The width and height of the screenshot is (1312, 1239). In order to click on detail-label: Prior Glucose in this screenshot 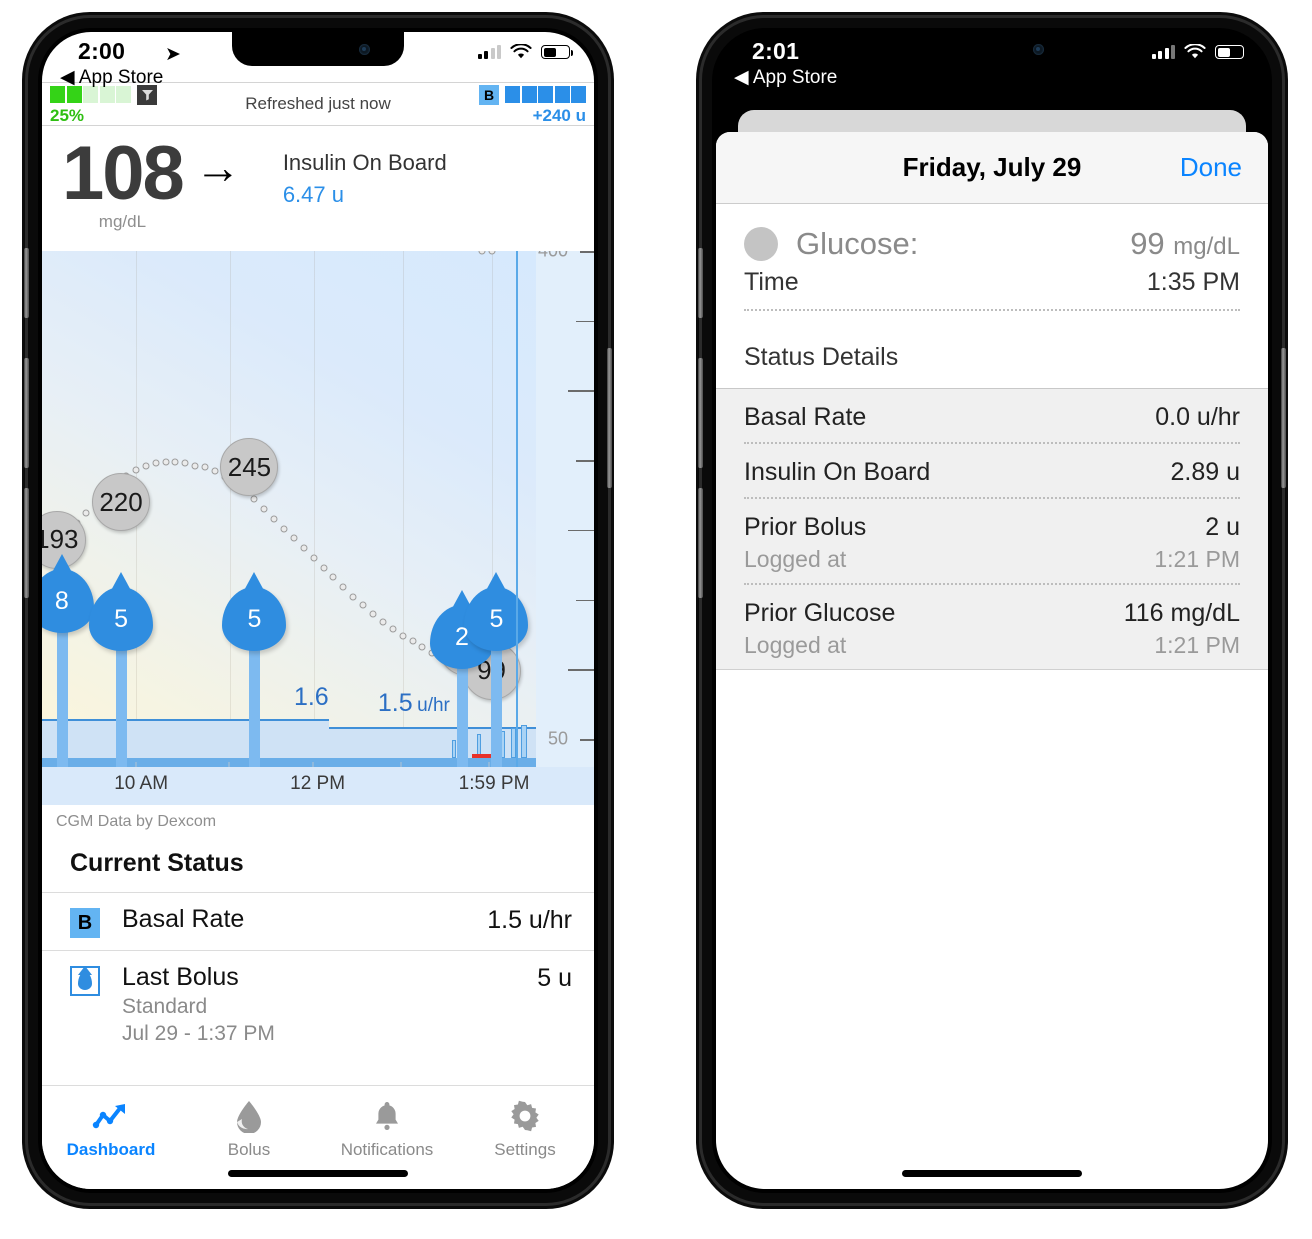, I will do `click(820, 613)`.